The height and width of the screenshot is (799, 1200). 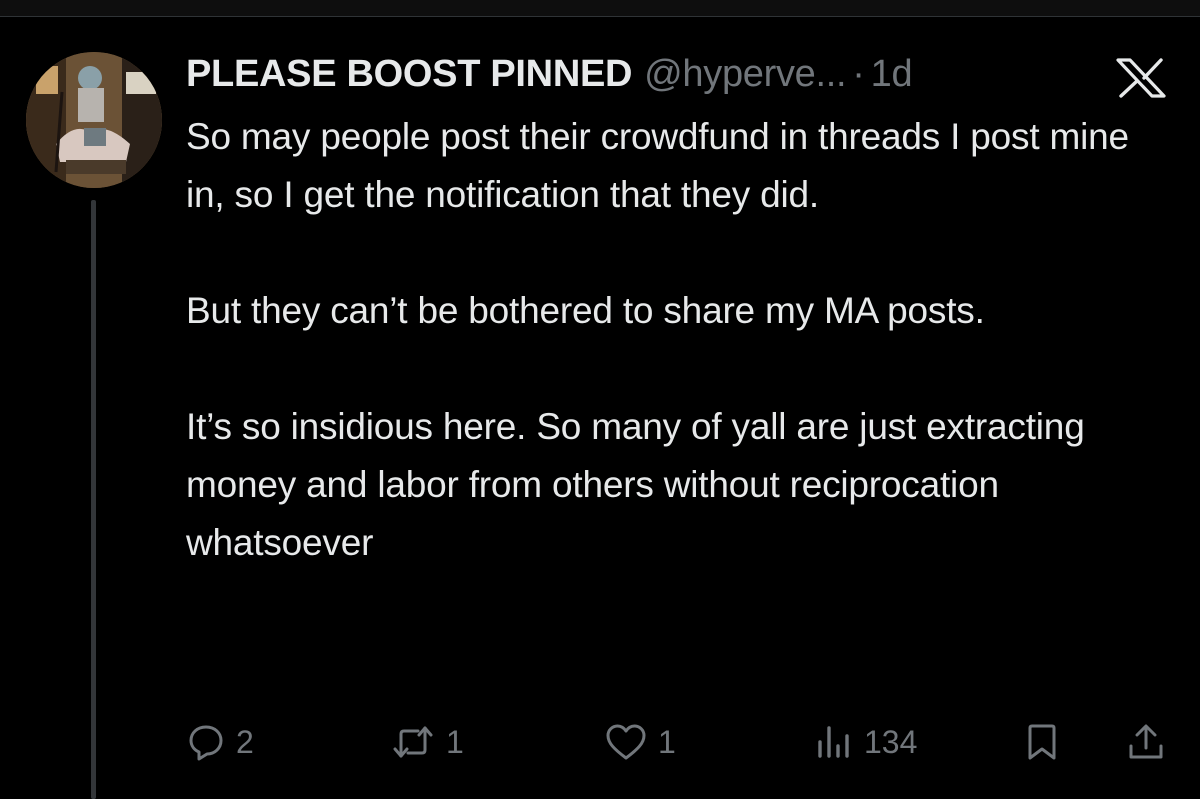 I want to click on tweet-header: PLEASE BOOST PINNED @hyperve... · 1d, so click(x=549, y=74).